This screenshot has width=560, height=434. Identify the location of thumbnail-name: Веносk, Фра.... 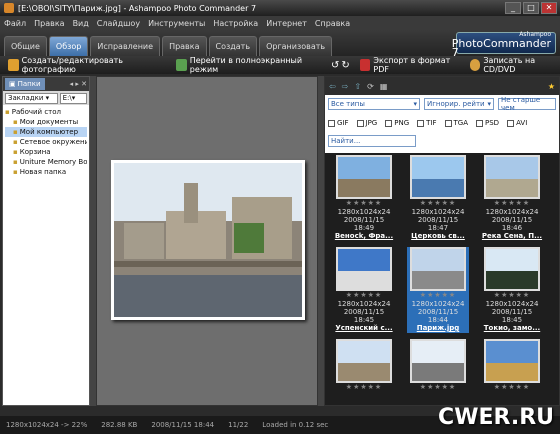
(364, 236).